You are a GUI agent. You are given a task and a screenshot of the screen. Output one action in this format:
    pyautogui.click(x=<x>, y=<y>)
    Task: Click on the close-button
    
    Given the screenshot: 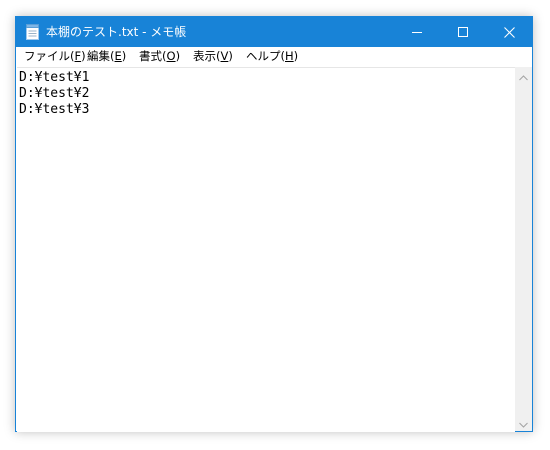 What is the action you would take?
    pyautogui.click(x=509, y=32)
    